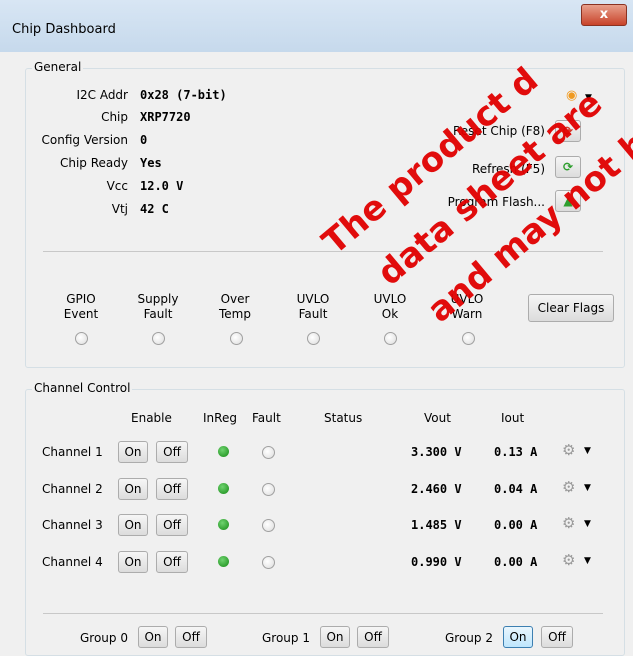 The width and height of the screenshot is (633, 656). What do you see at coordinates (223, 451) in the screenshot?
I see `channel-1-inreg-indicator` at bounding box center [223, 451].